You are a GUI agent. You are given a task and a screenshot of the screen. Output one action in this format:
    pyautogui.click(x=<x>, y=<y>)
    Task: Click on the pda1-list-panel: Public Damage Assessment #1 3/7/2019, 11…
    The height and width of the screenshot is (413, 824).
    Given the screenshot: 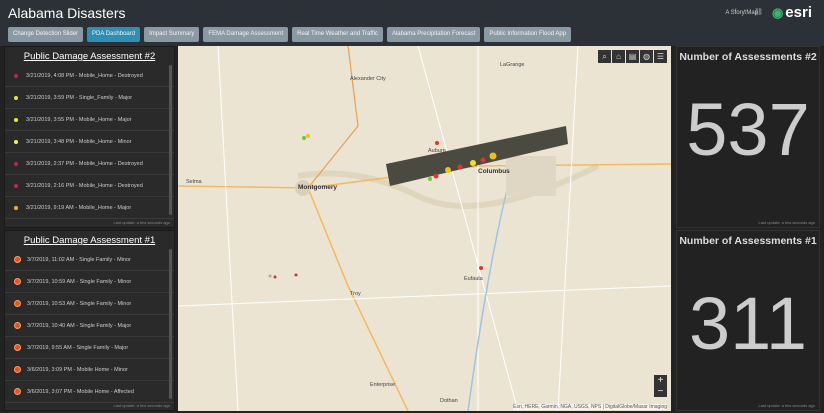 What is the action you would take?
    pyautogui.click(x=89, y=320)
    